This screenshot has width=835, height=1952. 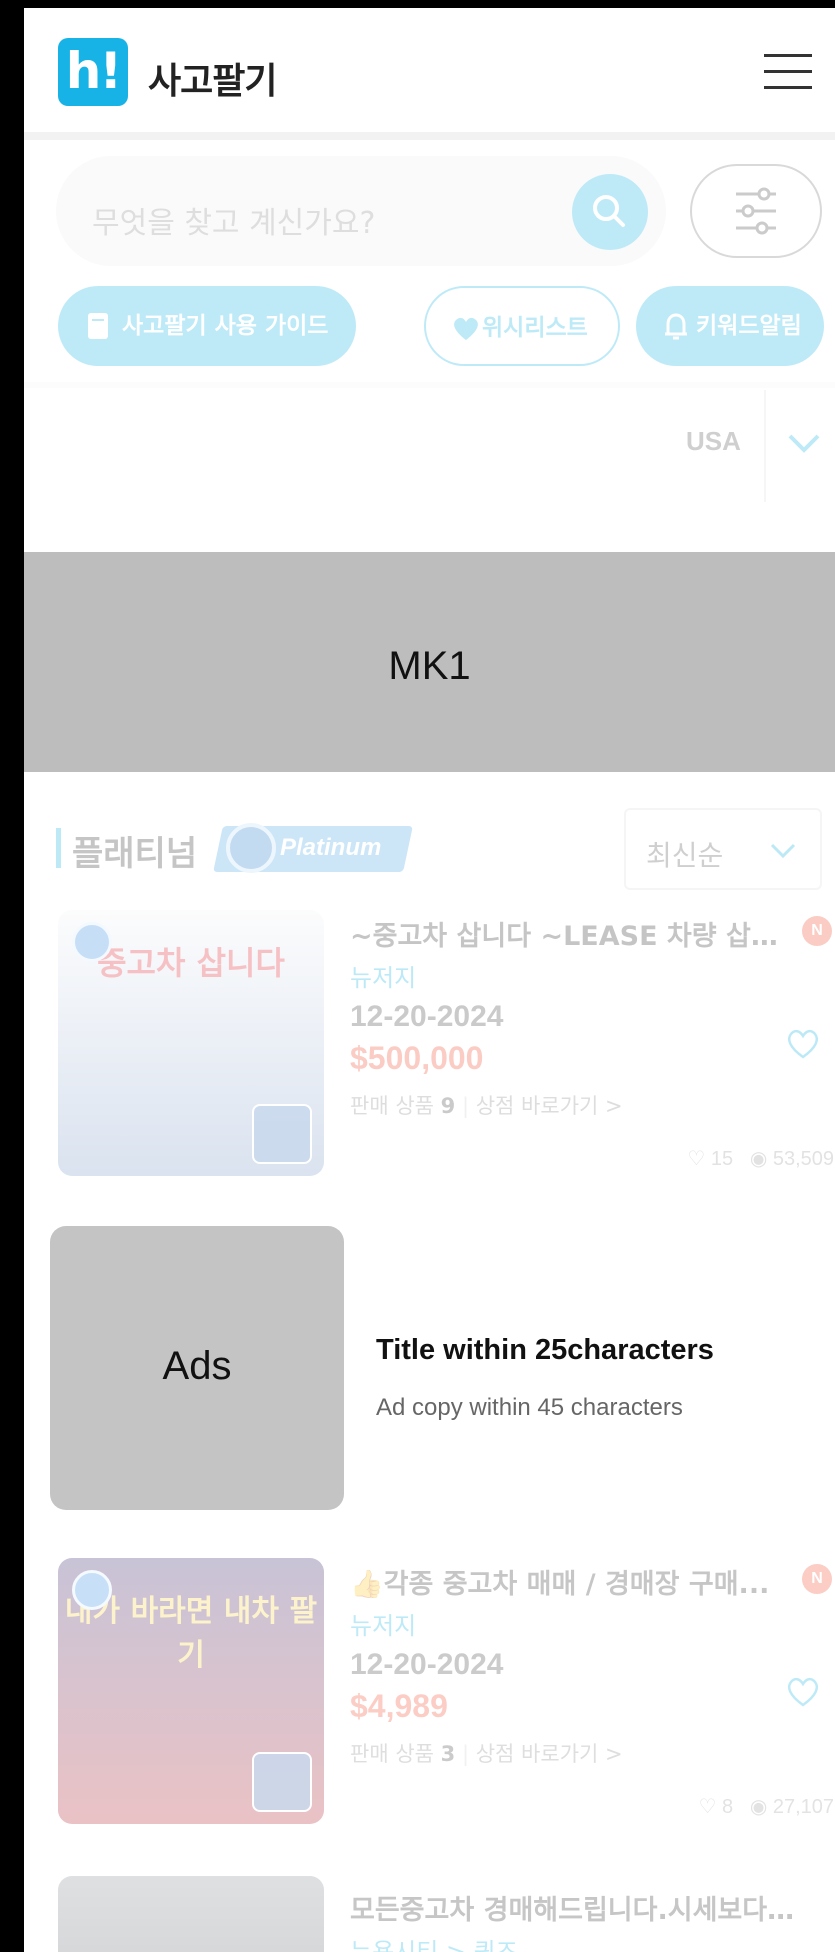 What do you see at coordinates (191, 1691) in the screenshot?
I see `listing-thumbnail: 내가 바라면 내차 팔기` at bounding box center [191, 1691].